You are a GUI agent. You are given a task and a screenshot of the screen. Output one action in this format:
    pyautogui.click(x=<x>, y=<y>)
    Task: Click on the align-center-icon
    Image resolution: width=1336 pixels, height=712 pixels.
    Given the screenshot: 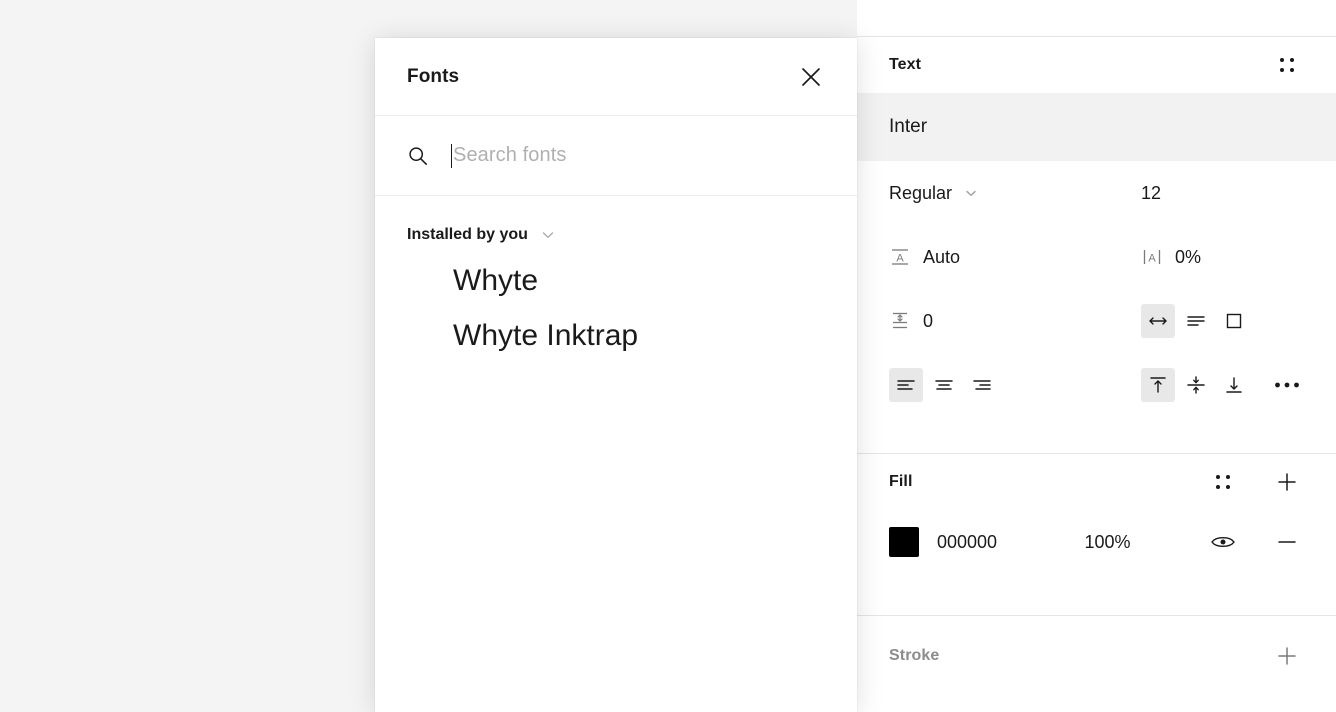 What is the action you would take?
    pyautogui.click(x=944, y=385)
    